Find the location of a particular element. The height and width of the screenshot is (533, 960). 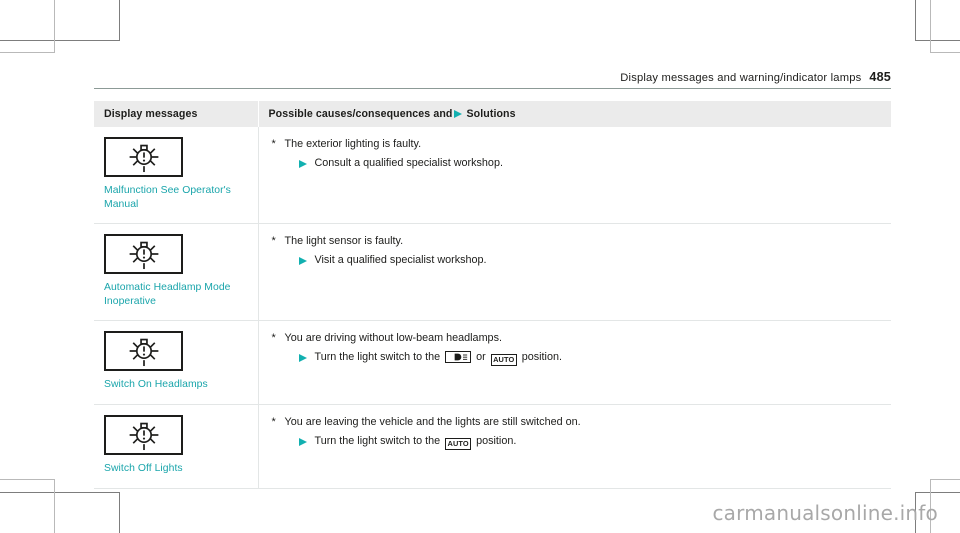

column-header-display-messages: Display messages is located at coordinates (176, 114).